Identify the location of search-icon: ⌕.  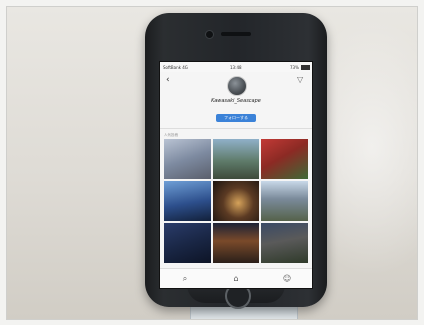
(185, 279).